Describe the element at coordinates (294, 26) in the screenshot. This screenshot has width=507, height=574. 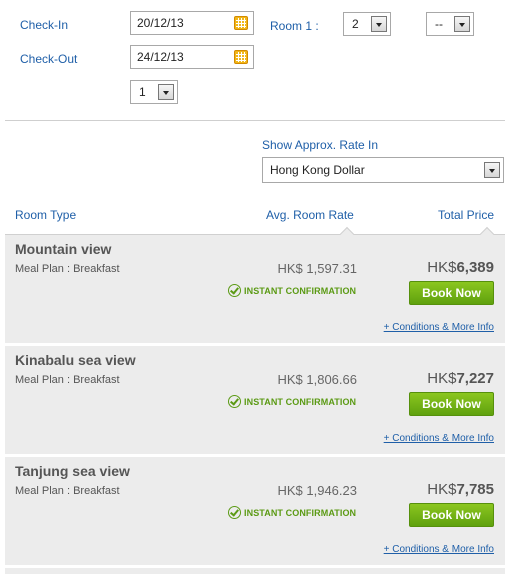
I see `room-label: Room 1 :` at that location.